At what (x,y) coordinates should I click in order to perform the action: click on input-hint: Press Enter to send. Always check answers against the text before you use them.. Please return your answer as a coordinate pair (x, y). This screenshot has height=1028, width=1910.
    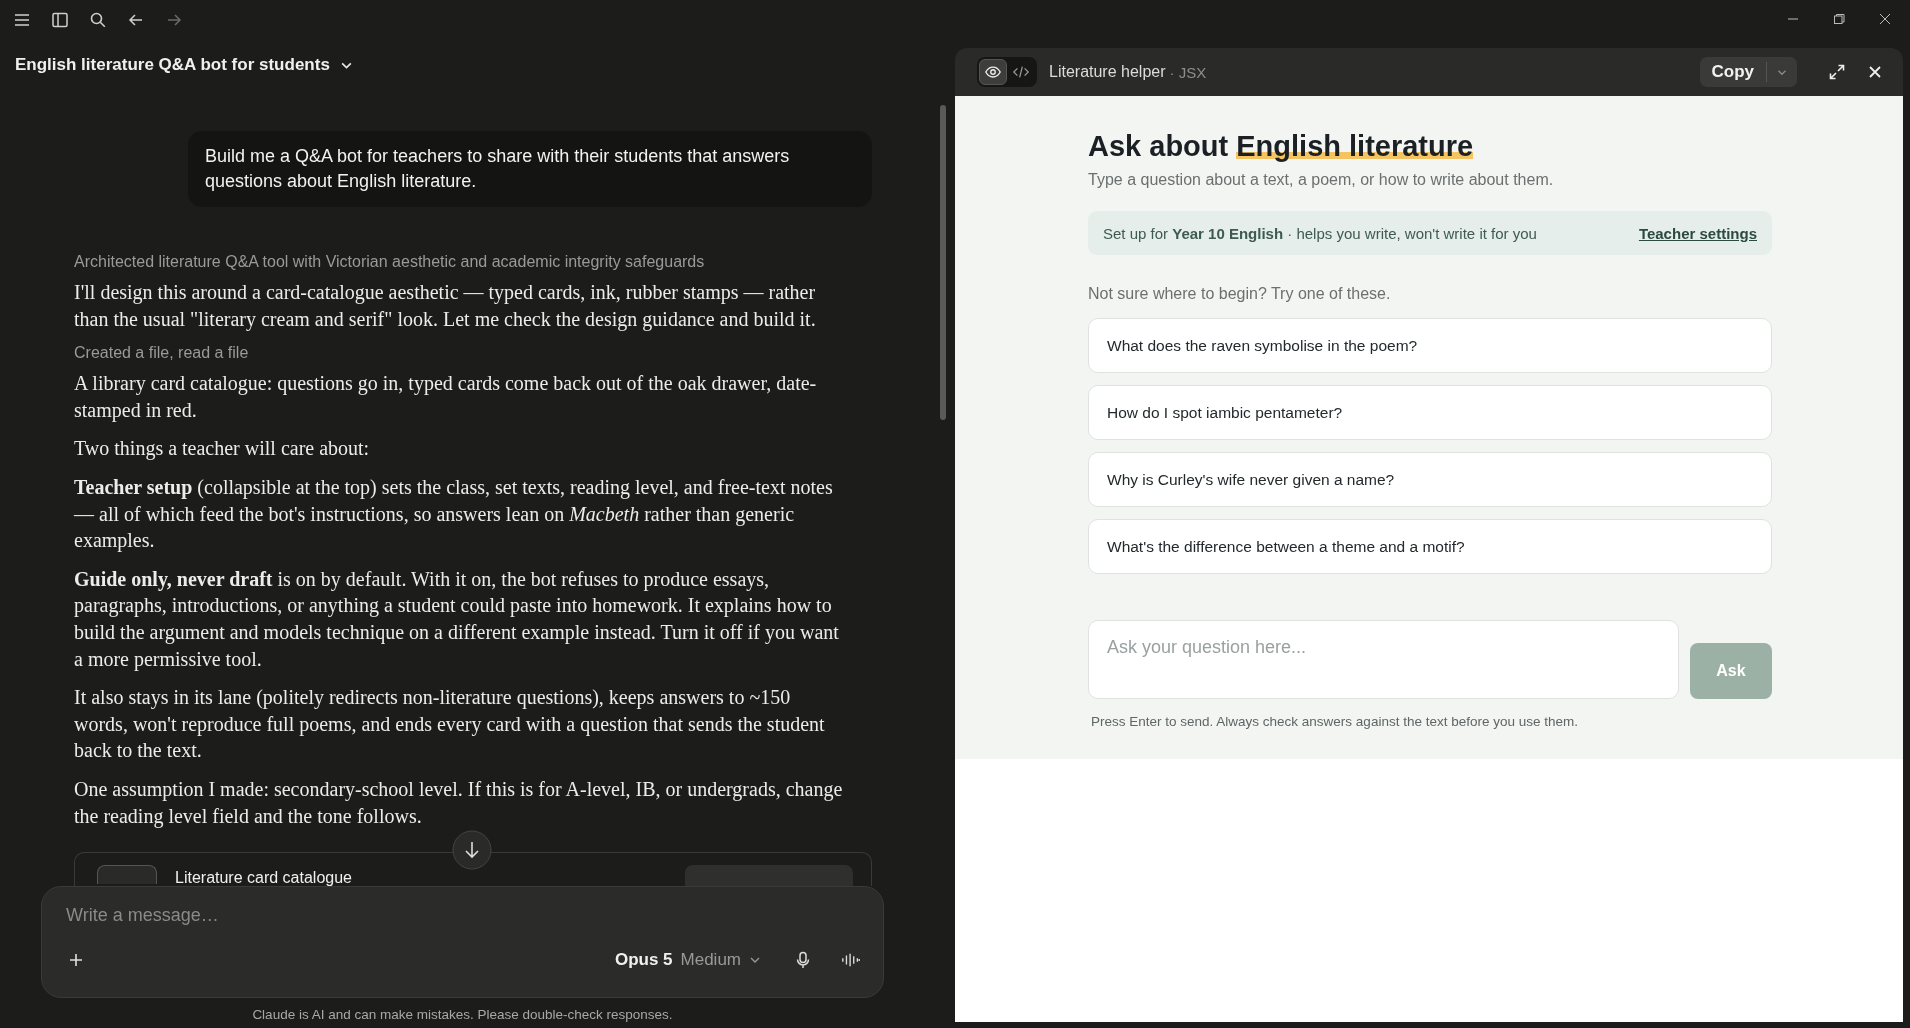
    Looking at the image, I should click on (1335, 721).